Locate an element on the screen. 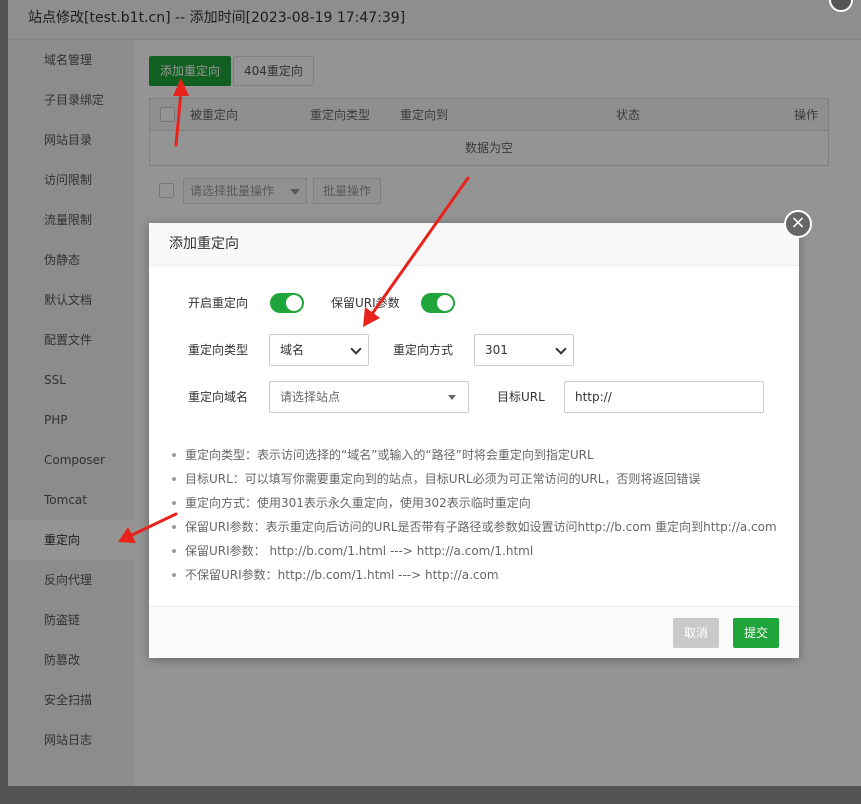  keep-uri-label: 保留URI参数 is located at coordinates (365, 303).